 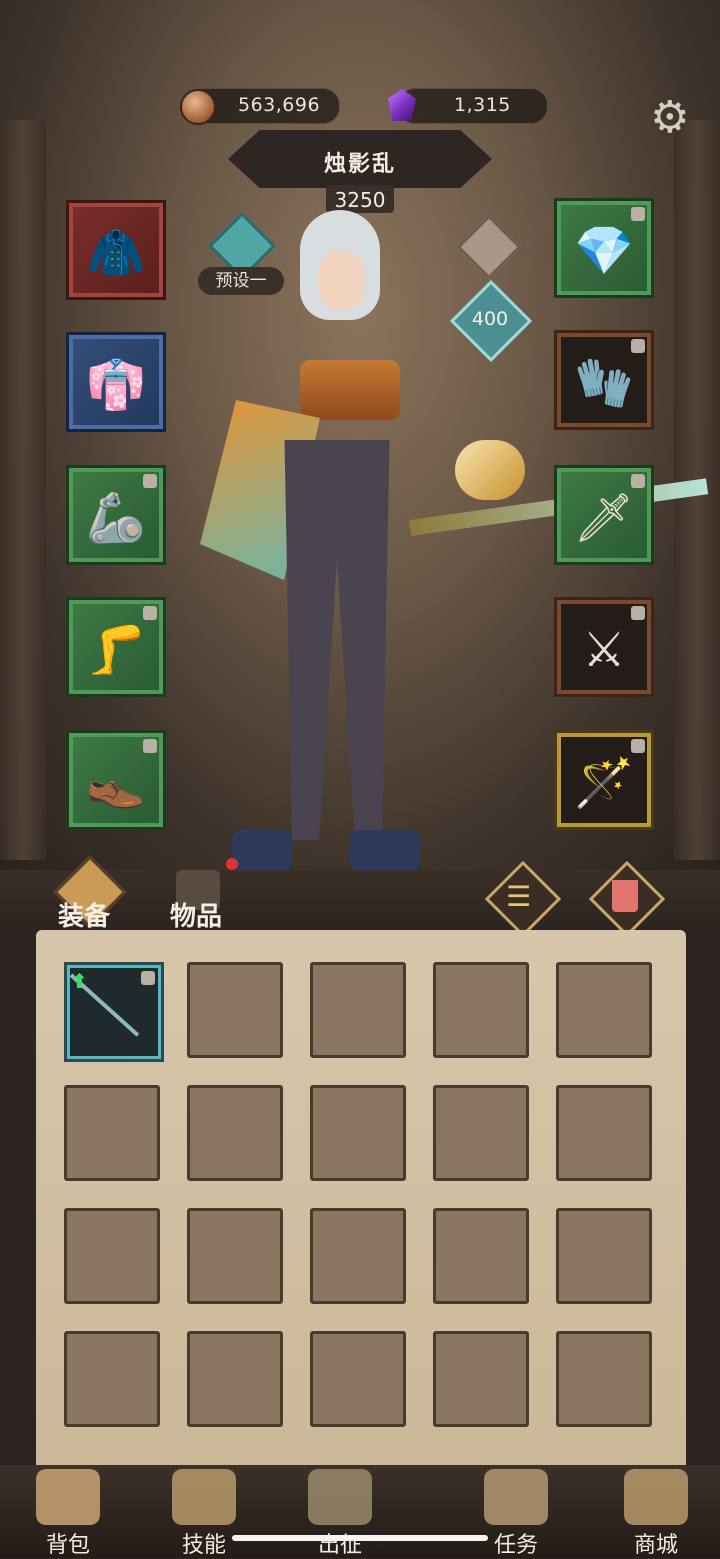 I want to click on nav-label-0: 背包, so click(x=68, y=1543).